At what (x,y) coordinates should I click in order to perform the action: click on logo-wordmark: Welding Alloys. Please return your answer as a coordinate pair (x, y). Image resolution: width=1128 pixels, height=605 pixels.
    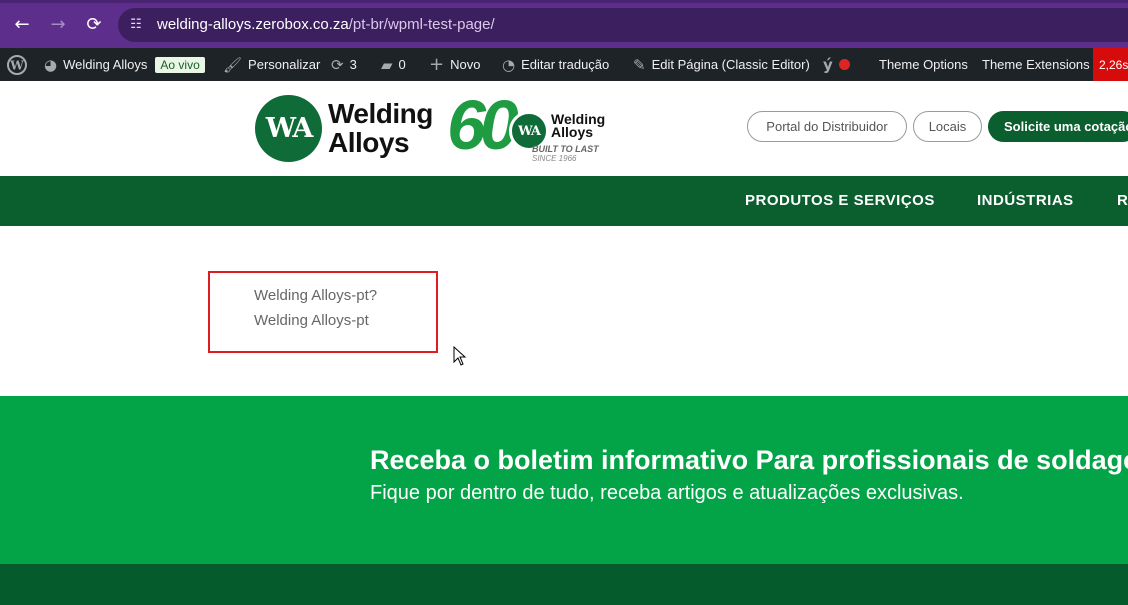
    Looking at the image, I should click on (380, 128).